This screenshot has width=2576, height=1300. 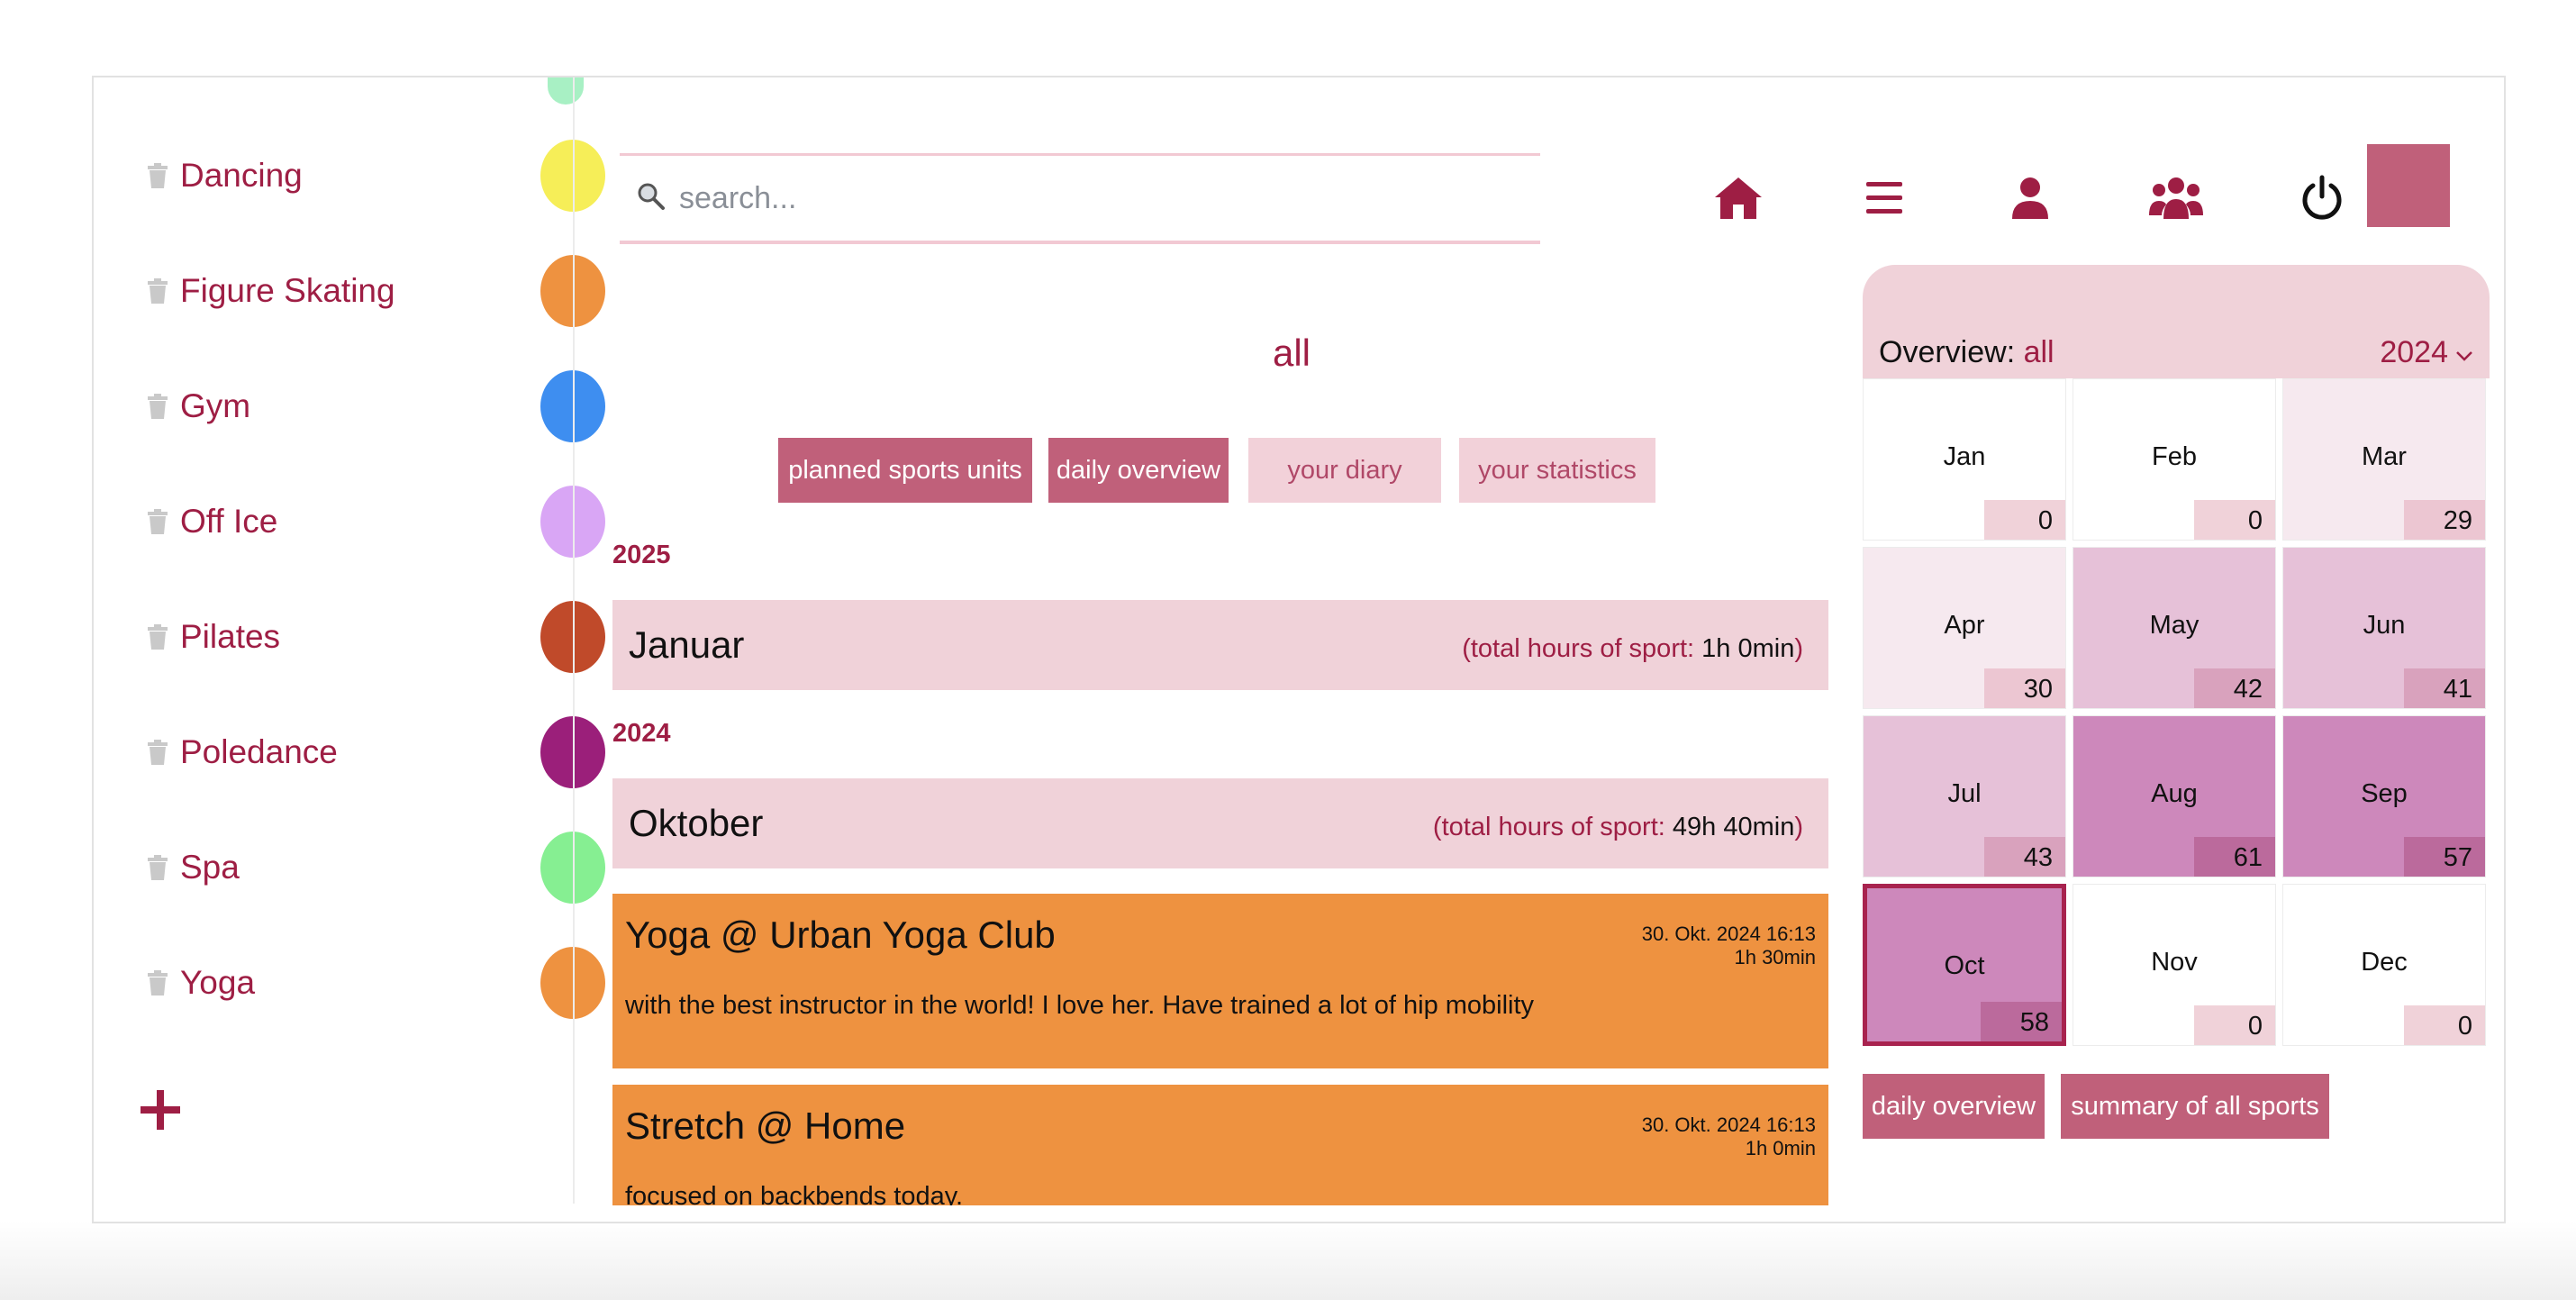 I want to click on menu-icon, so click(x=1884, y=198).